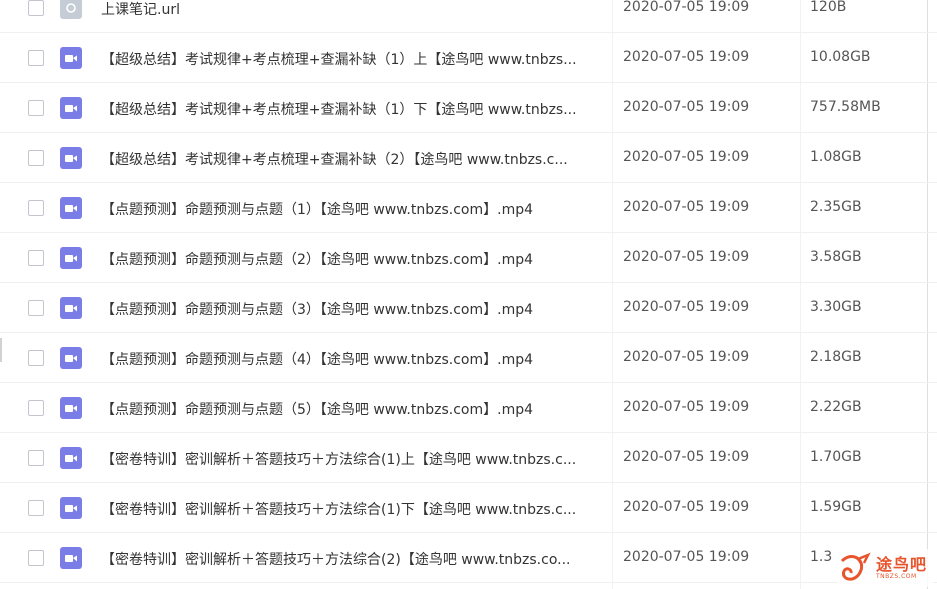 This screenshot has height=589, width=937. I want to click on file-size: 2.35GB, so click(836, 207).